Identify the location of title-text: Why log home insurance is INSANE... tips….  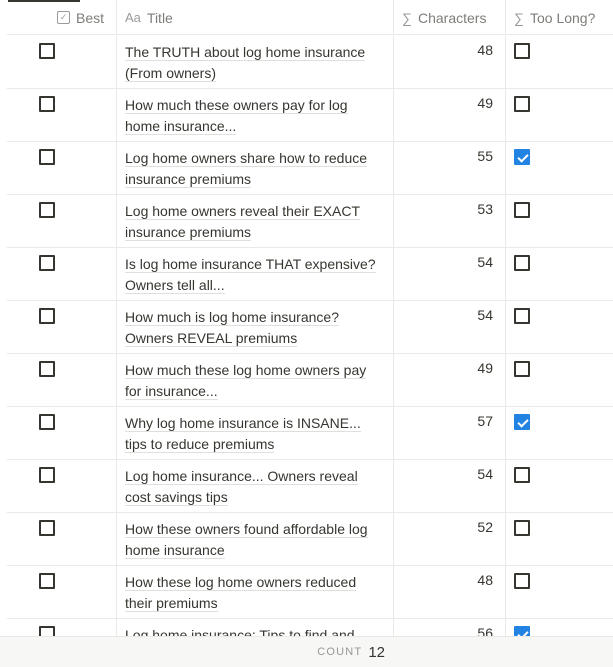
(255, 434).